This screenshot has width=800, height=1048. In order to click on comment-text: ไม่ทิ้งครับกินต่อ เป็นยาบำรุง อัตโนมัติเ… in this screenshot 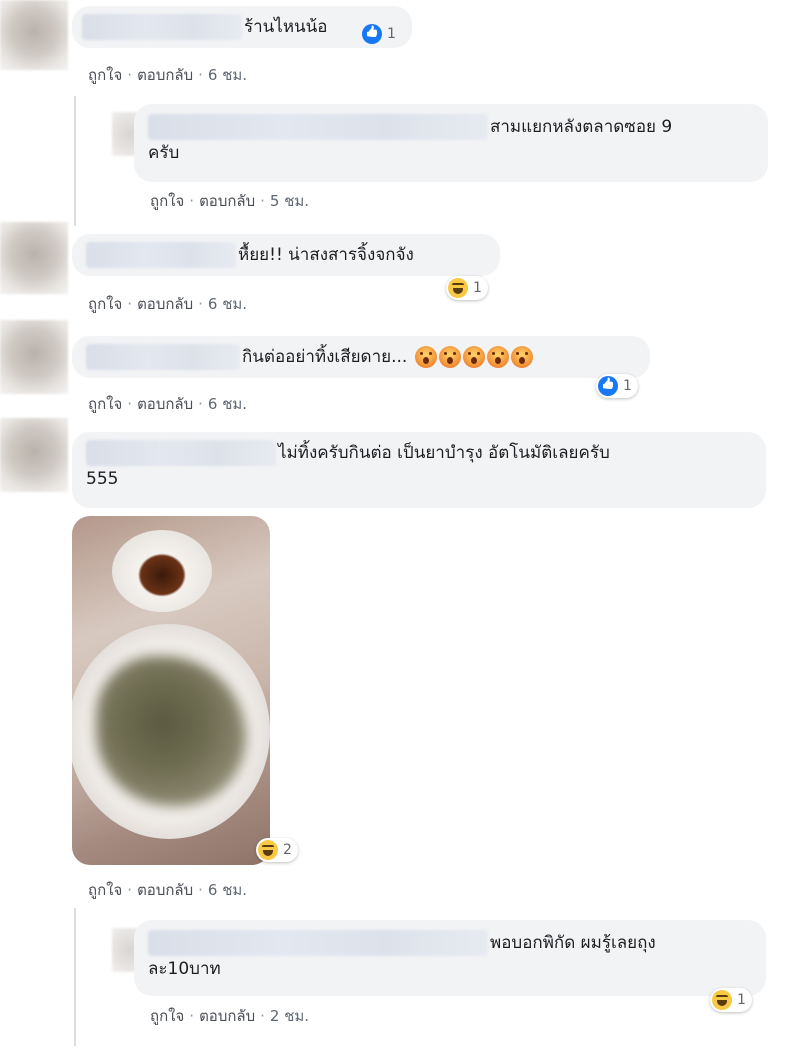, I will do `click(444, 453)`.